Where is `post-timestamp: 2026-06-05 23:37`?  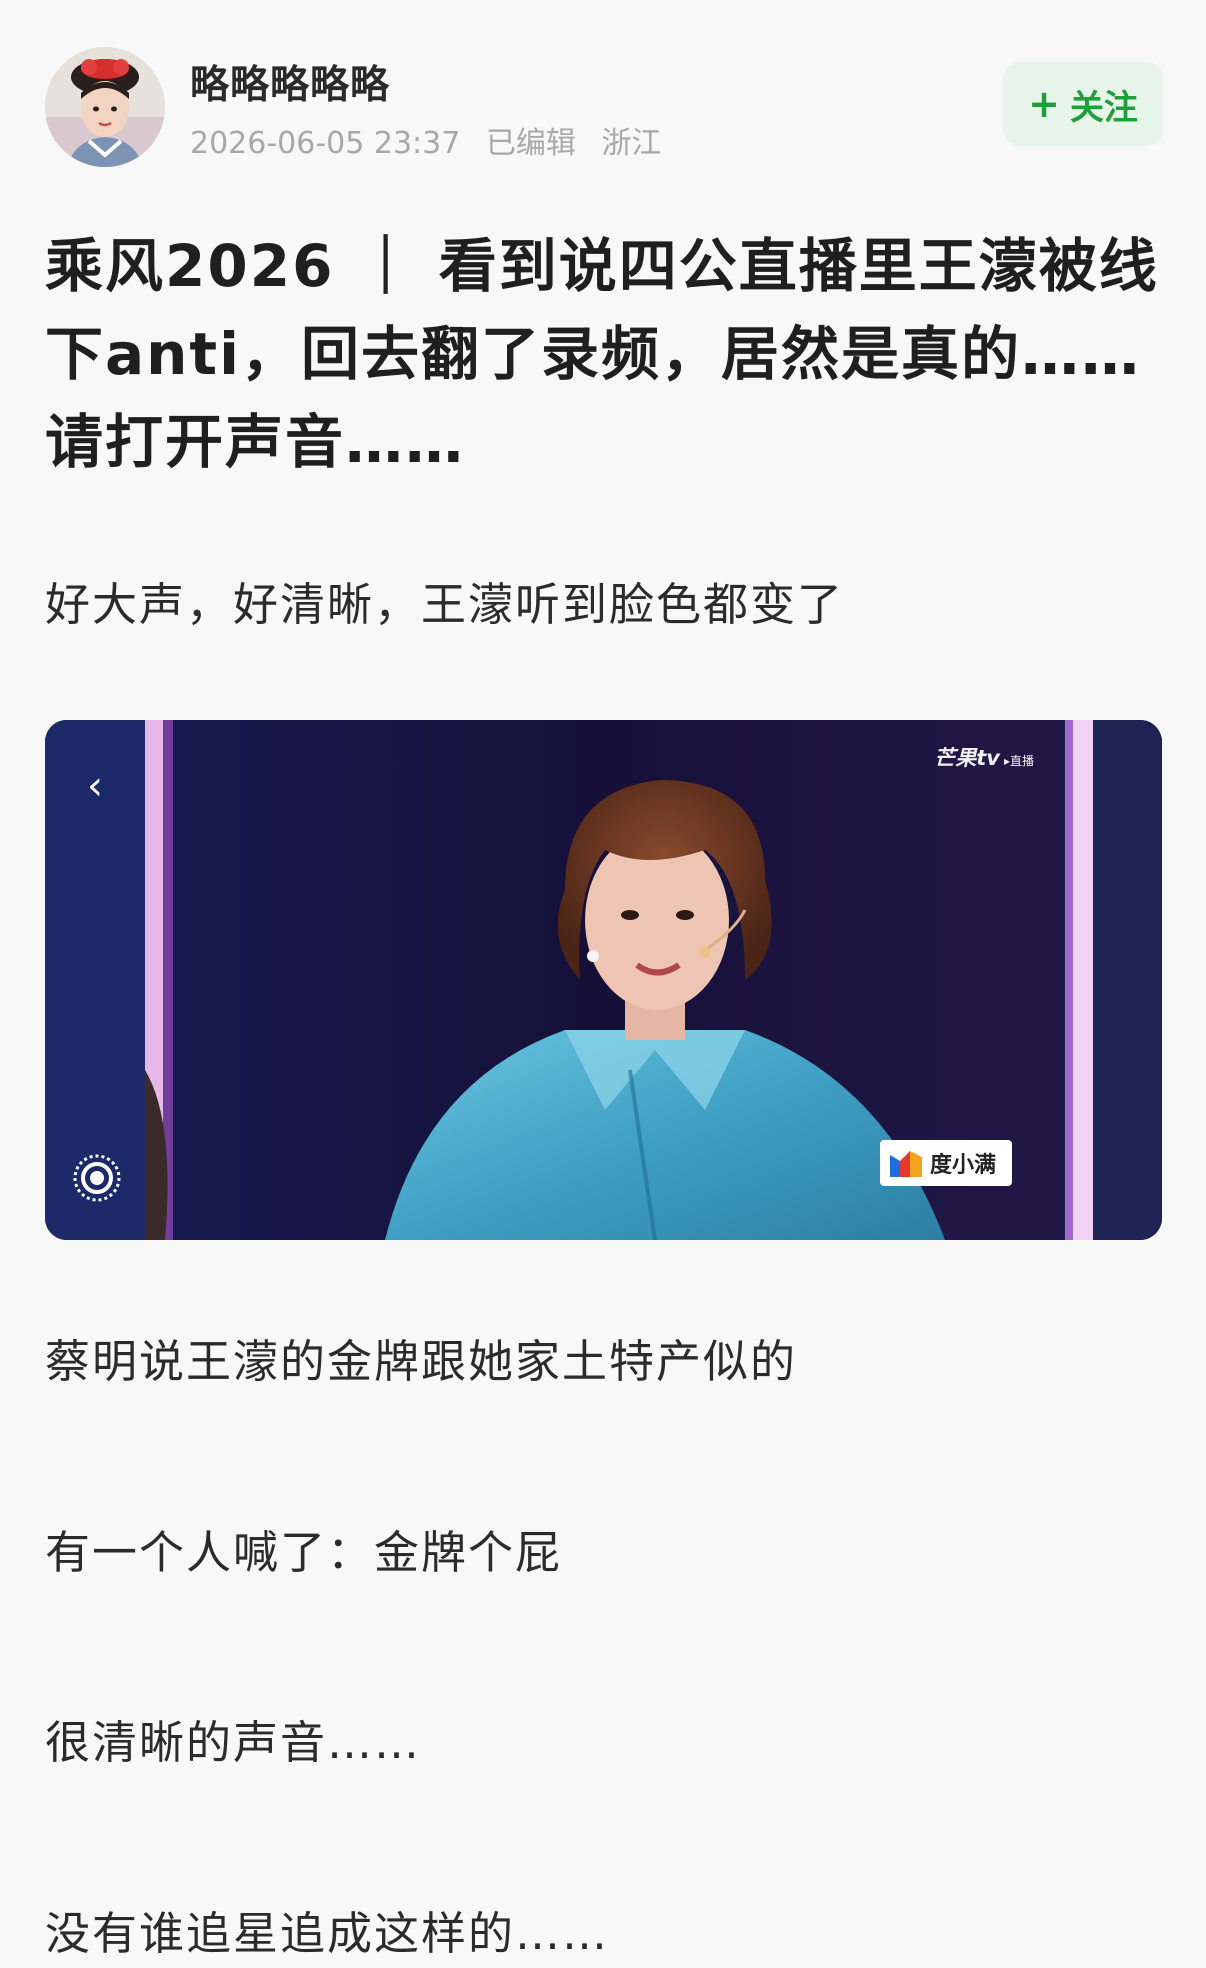 post-timestamp: 2026-06-05 23:37 is located at coordinates (325, 143).